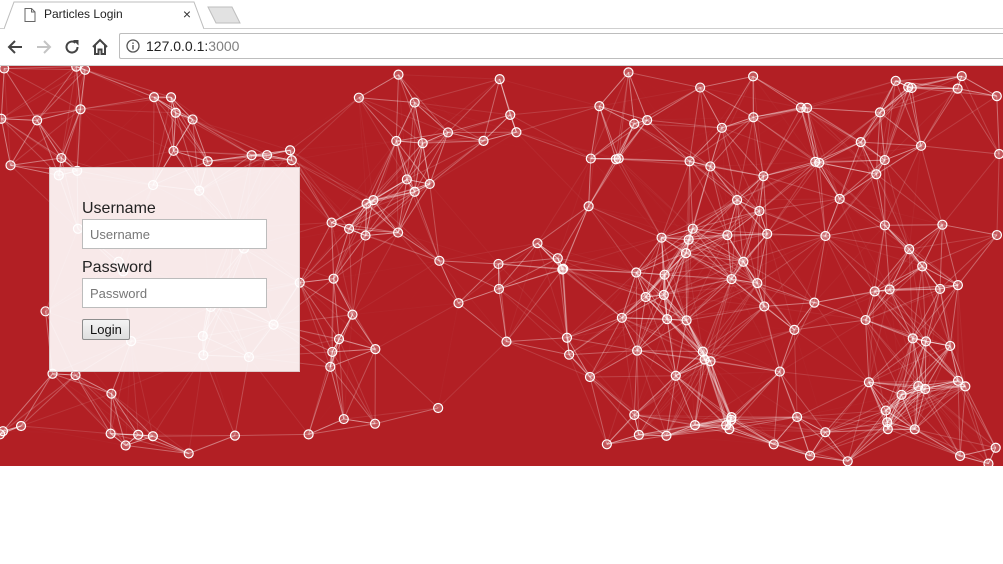 The image size is (1003, 564). Describe the element at coordinates (83, 14) in the screenshot. I see `tab-title: Particles Login` at that location.